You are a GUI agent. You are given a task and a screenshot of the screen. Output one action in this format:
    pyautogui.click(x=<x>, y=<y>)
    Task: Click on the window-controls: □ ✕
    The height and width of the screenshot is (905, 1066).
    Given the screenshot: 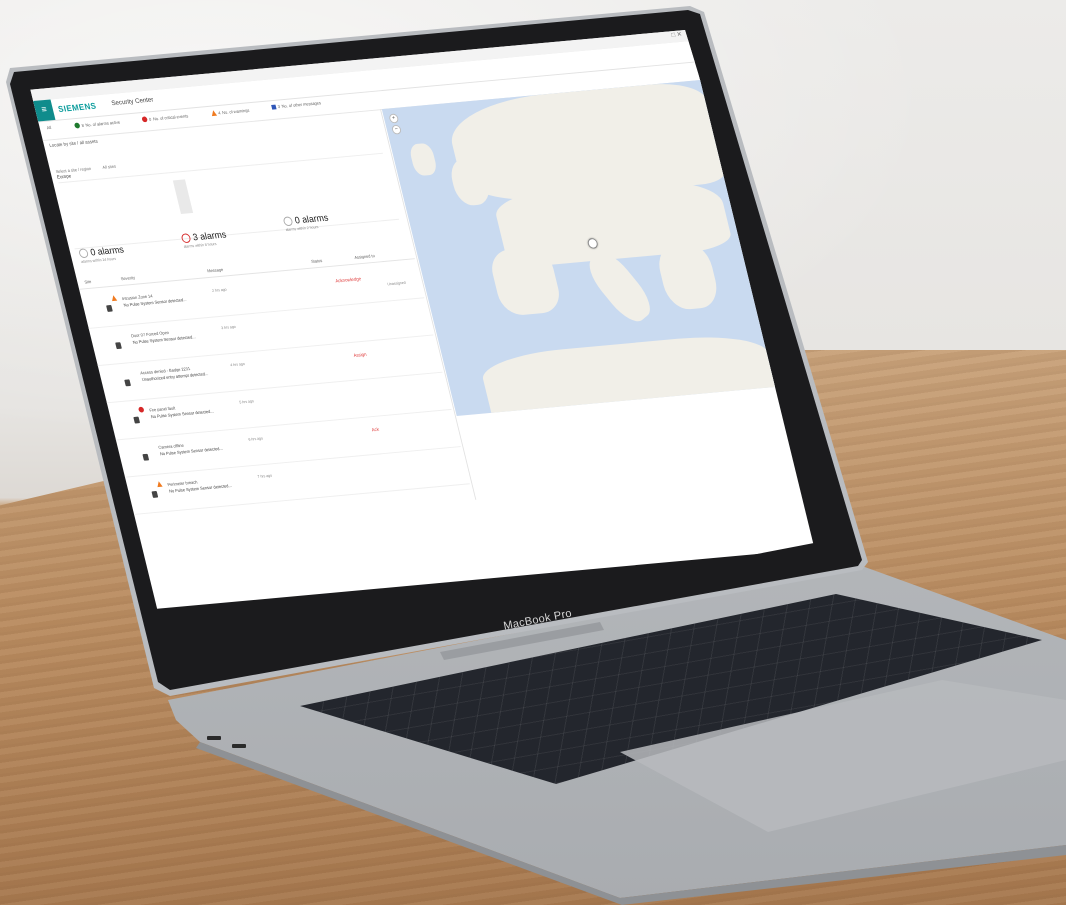 What is the action you would take?
    pyautogui.click(x=677, y=34)
    